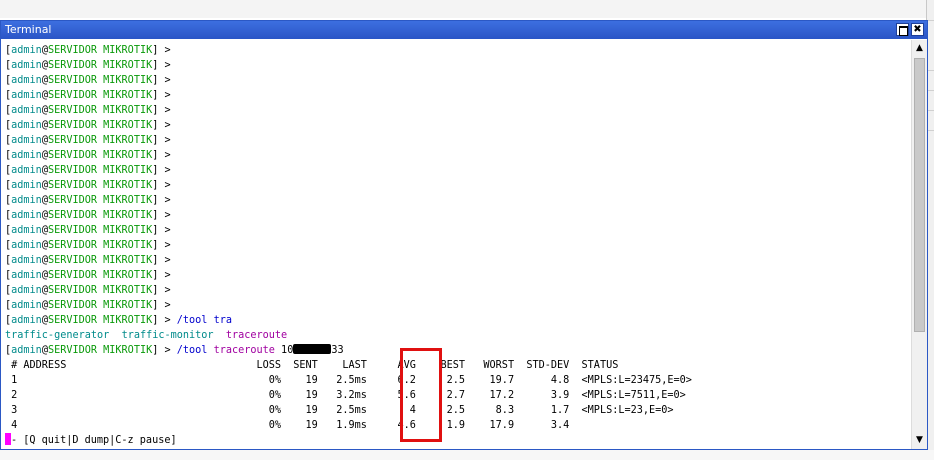 This screenshot has width=934, height=460. What do you see at coordinates (919, 48) in the screenshot?
I see `scroll-up-icon: ▲` at bounding box center [919, 48].